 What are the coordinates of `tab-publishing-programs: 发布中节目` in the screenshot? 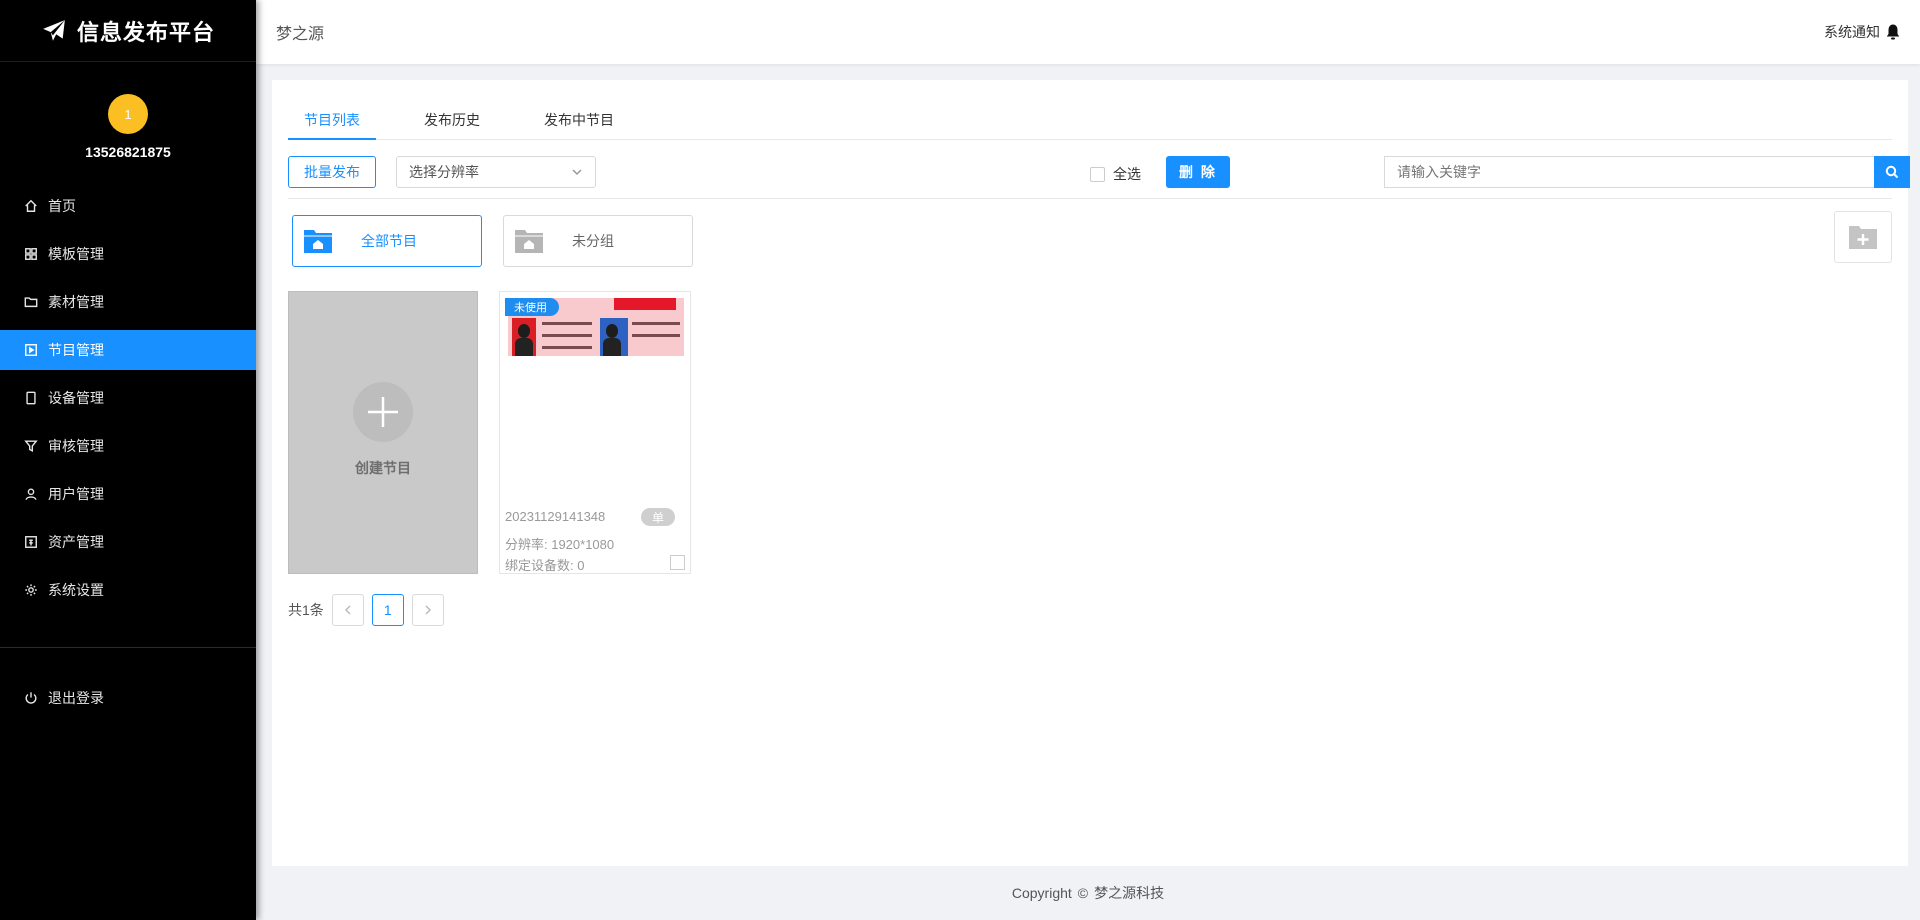 It's located at (579, 124).